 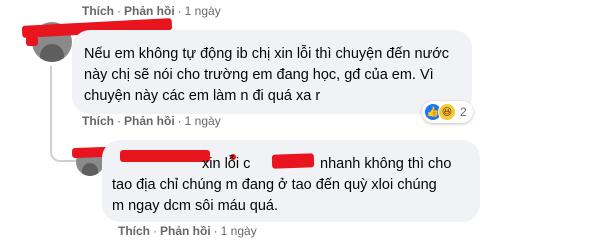 What do you see at coordinates (195, 206) in the screenshot?
I see `reply-line: m ngay dcm sôi máu quá.` at bounding box center [195, 206].